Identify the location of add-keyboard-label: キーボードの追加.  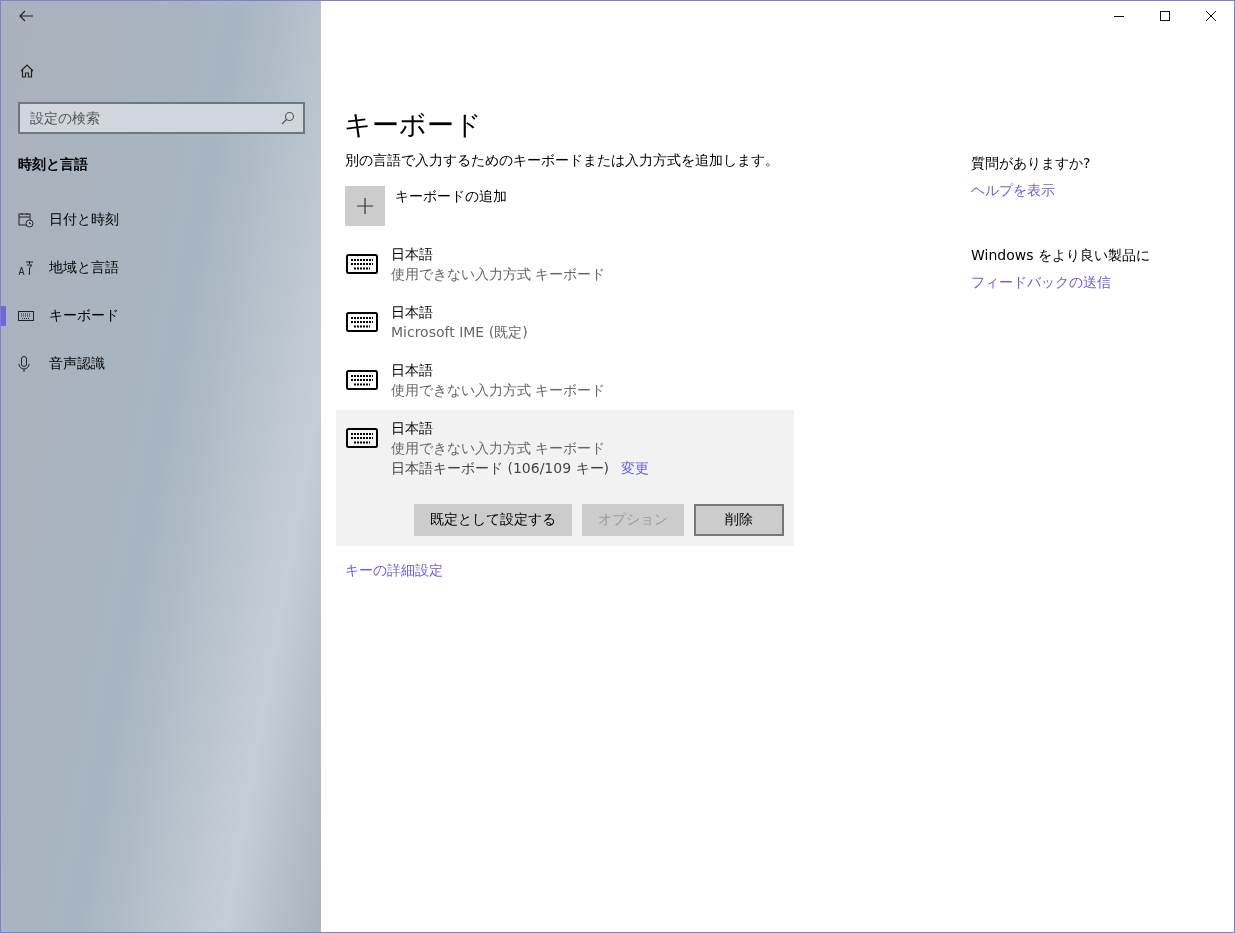
(451, 197).